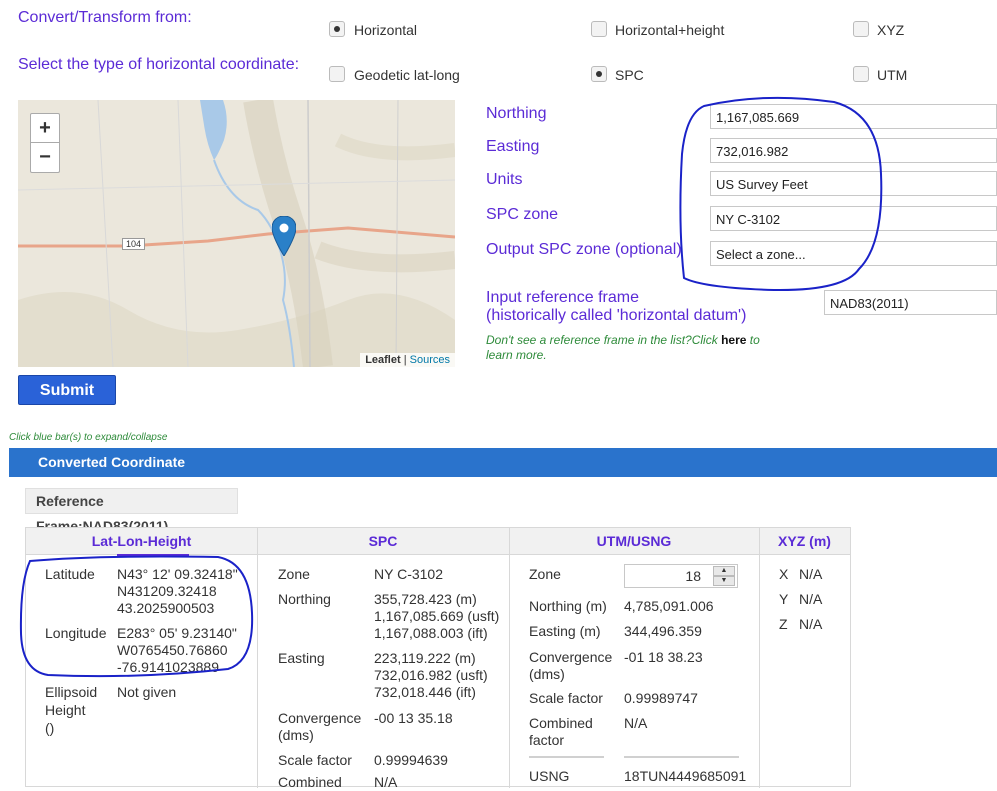  I want to click on spc-convergence-value: -00 13 35.18, so click(413, 718).